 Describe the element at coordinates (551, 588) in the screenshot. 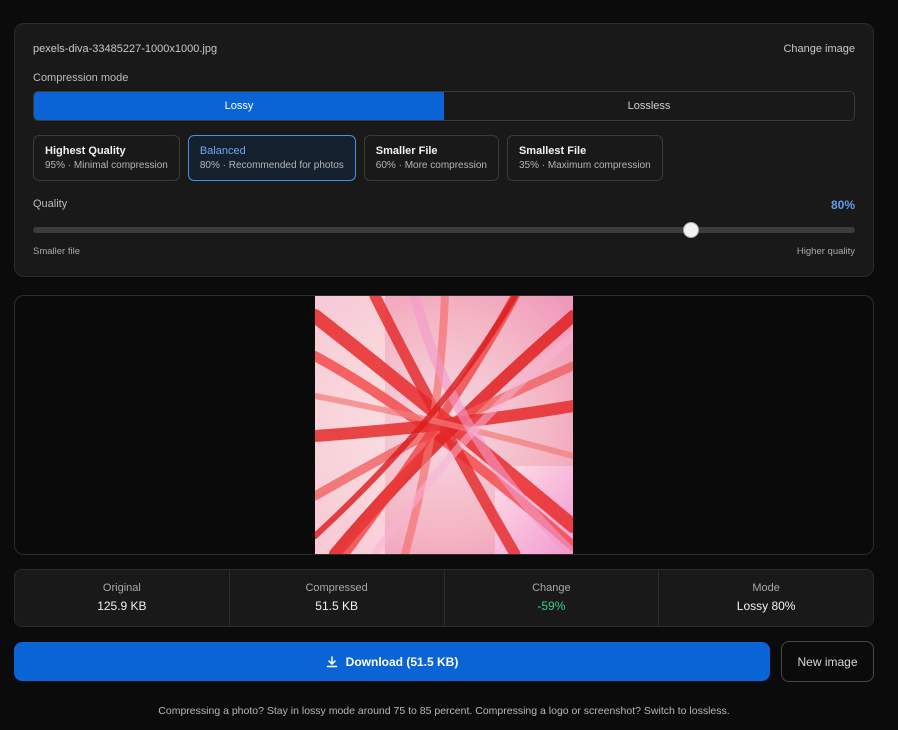

I see `stat-label: Change` at that location.